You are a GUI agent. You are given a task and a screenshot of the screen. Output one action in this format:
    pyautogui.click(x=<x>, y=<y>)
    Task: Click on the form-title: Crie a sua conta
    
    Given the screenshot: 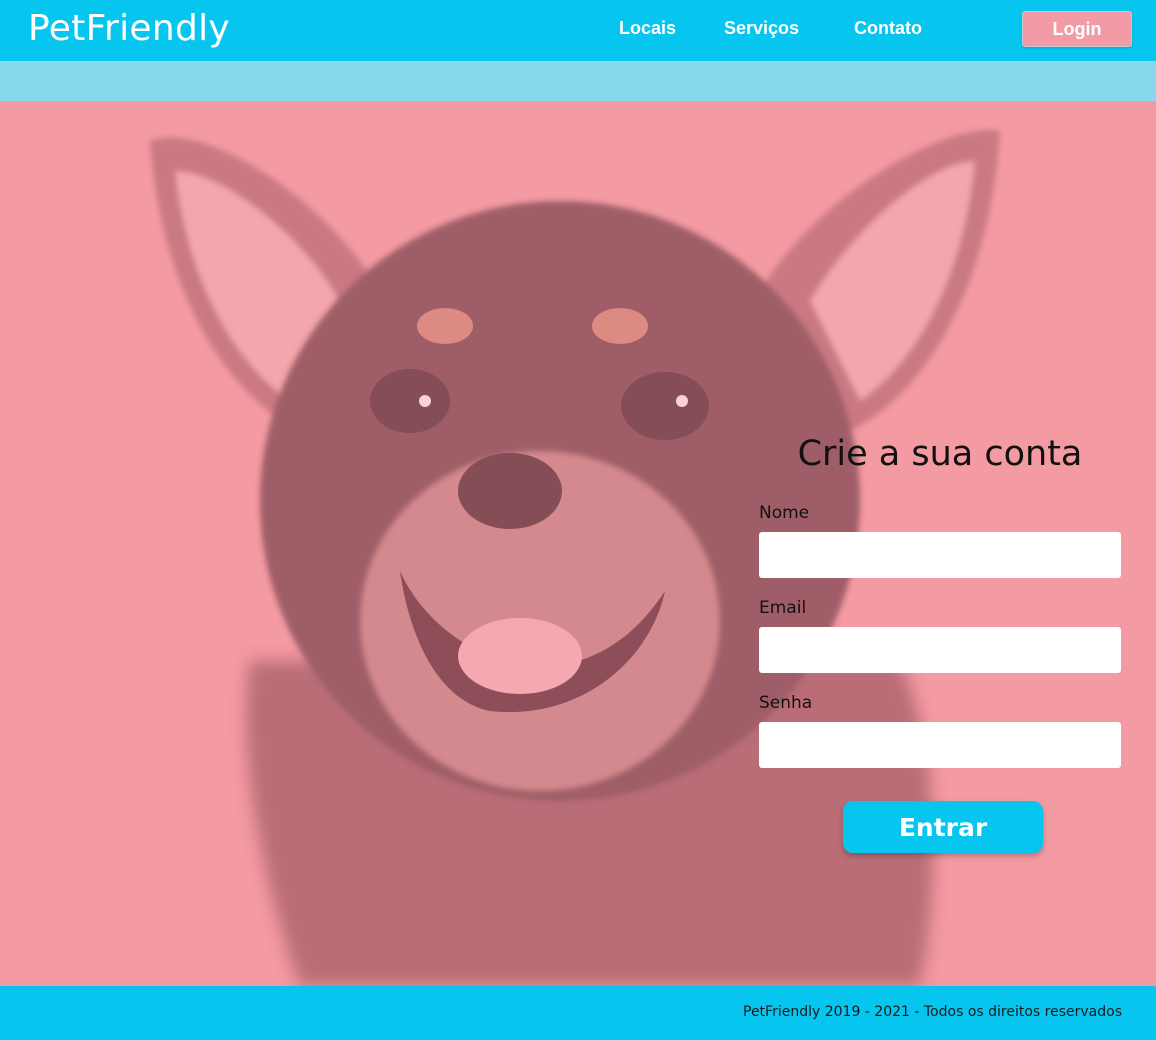 What is the action you would take?
    pyautogui.click(x=940, y=454)
    